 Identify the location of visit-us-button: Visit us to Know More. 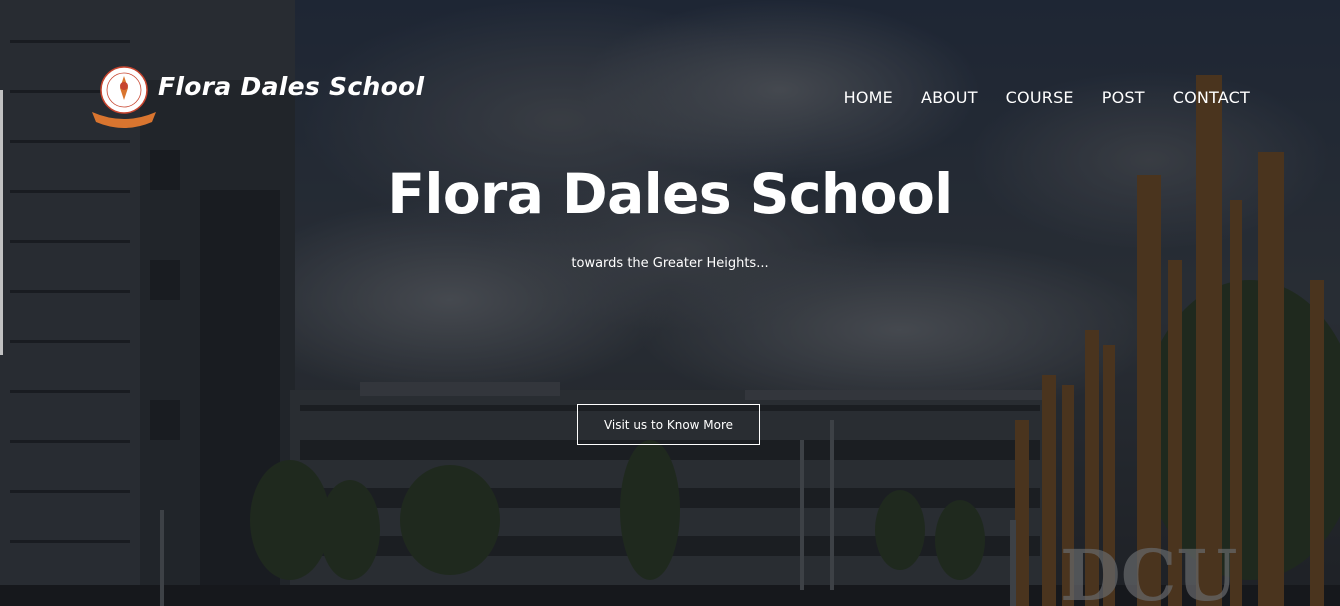
(668, 424).